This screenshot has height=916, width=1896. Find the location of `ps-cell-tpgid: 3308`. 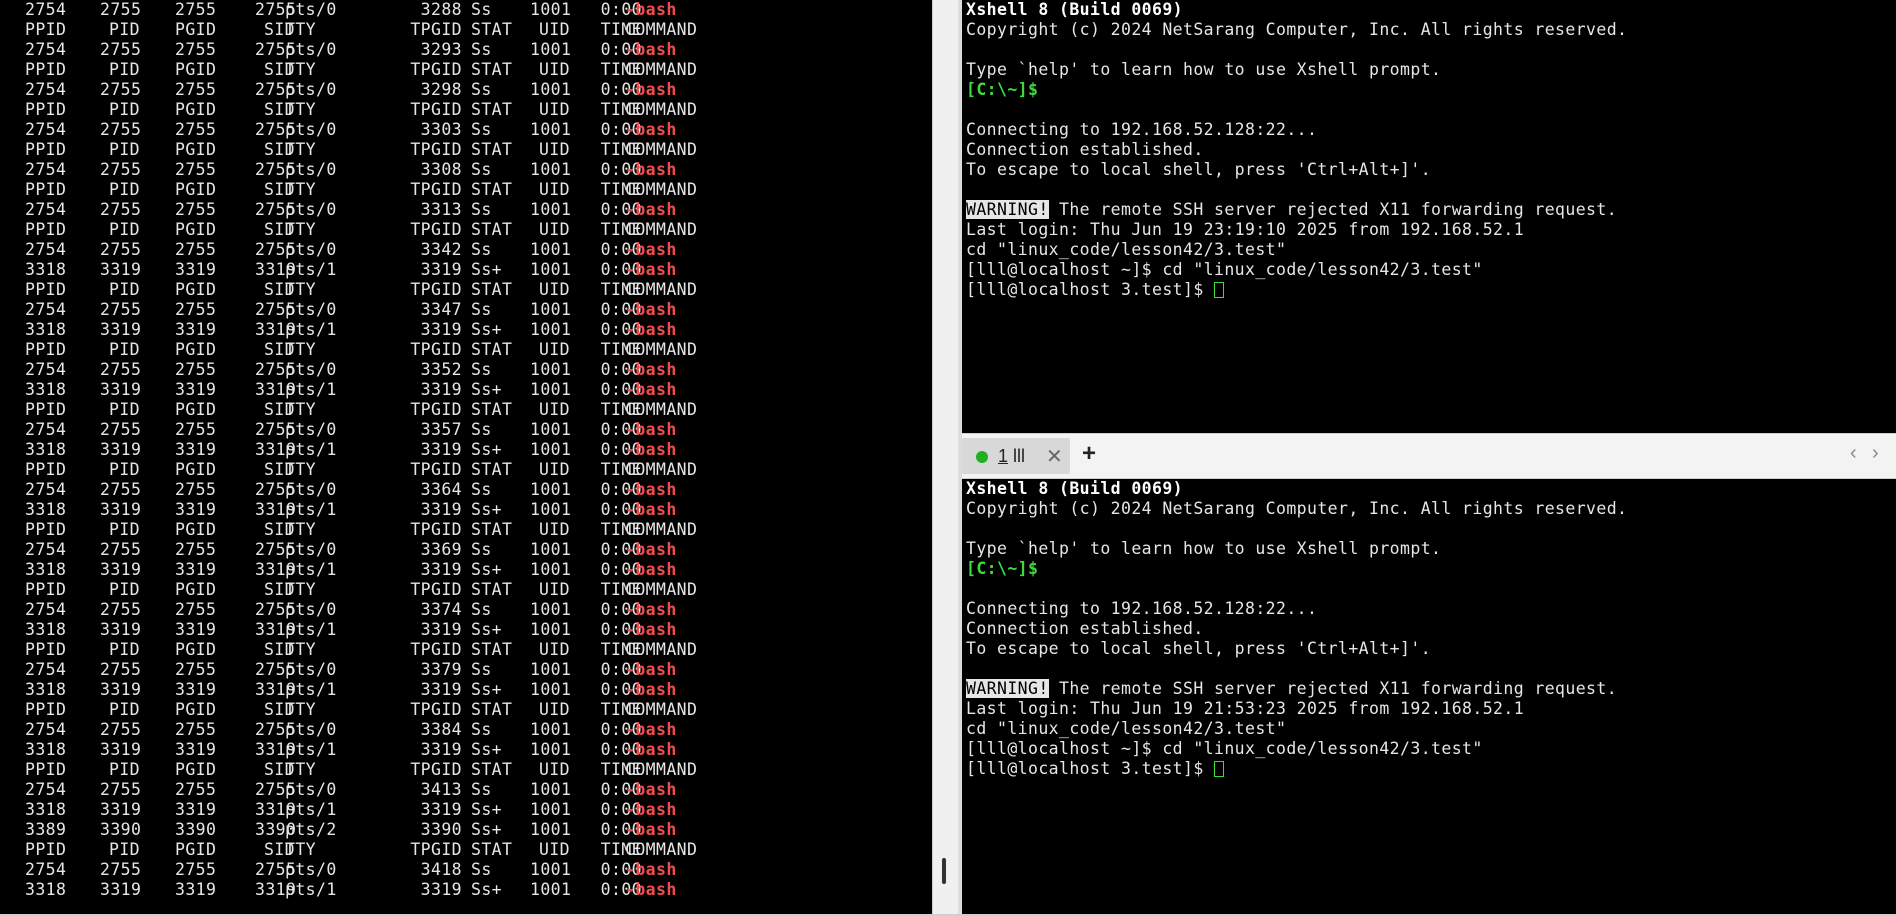

ps-cell-tpgid: 3308 is located at coordinates (441, 169).